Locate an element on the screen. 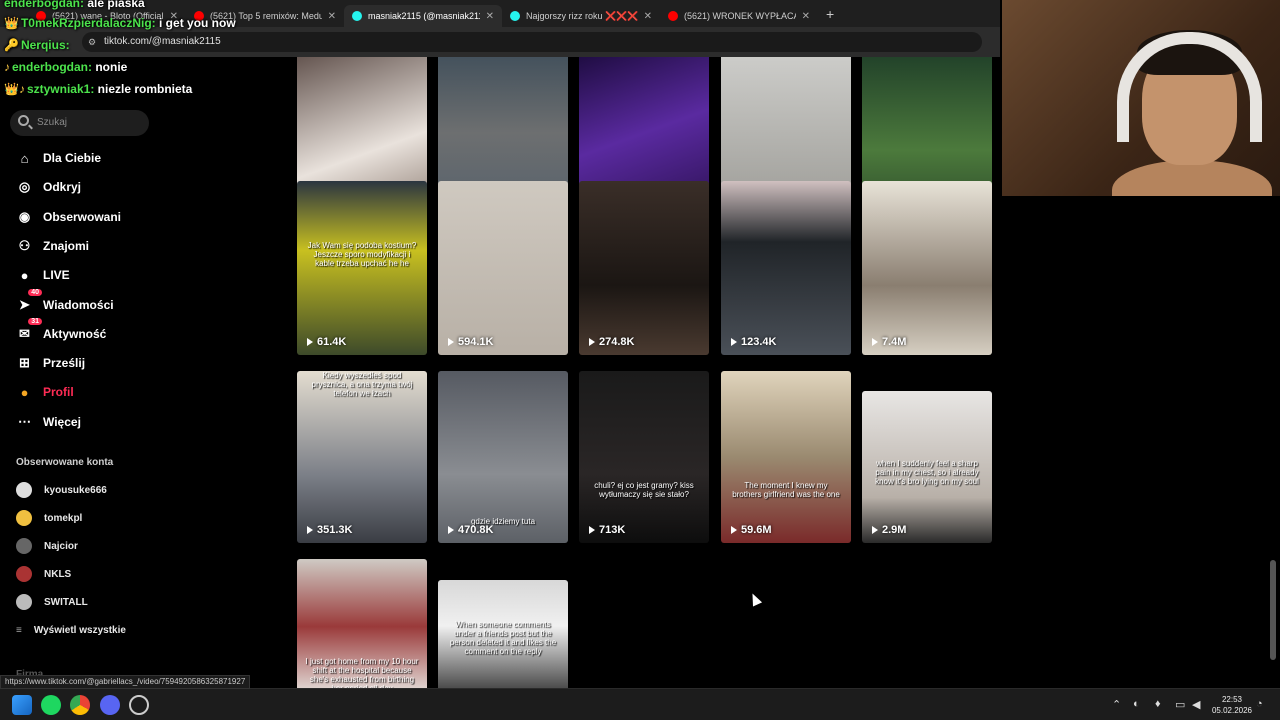 The image size is (1280, 720). tab-favicon-icon is located at coordinates (357, 16).